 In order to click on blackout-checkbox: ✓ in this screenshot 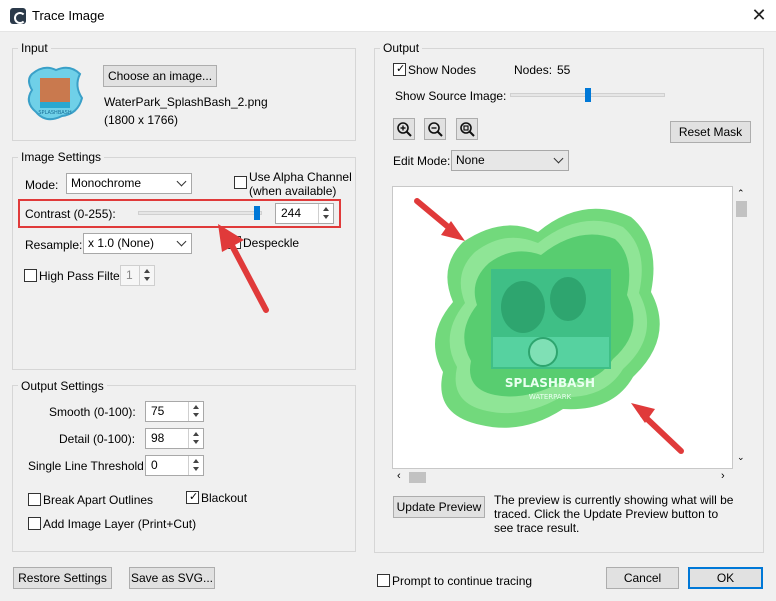, I will do `click(192, 497)`.